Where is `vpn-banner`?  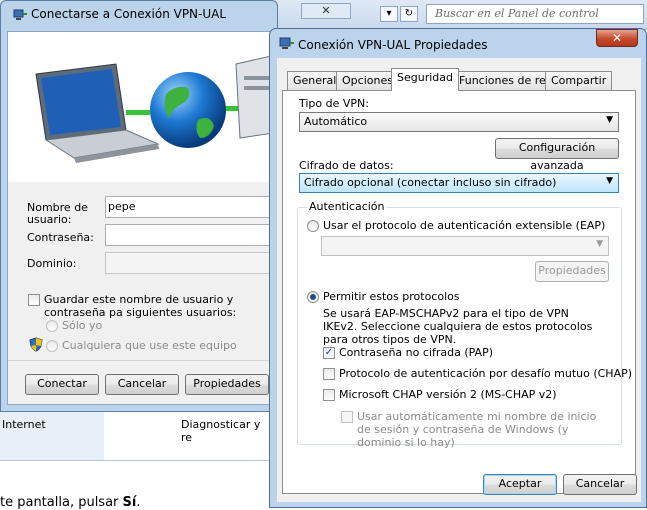
vpn-banner is located at coordinates (145, 107).